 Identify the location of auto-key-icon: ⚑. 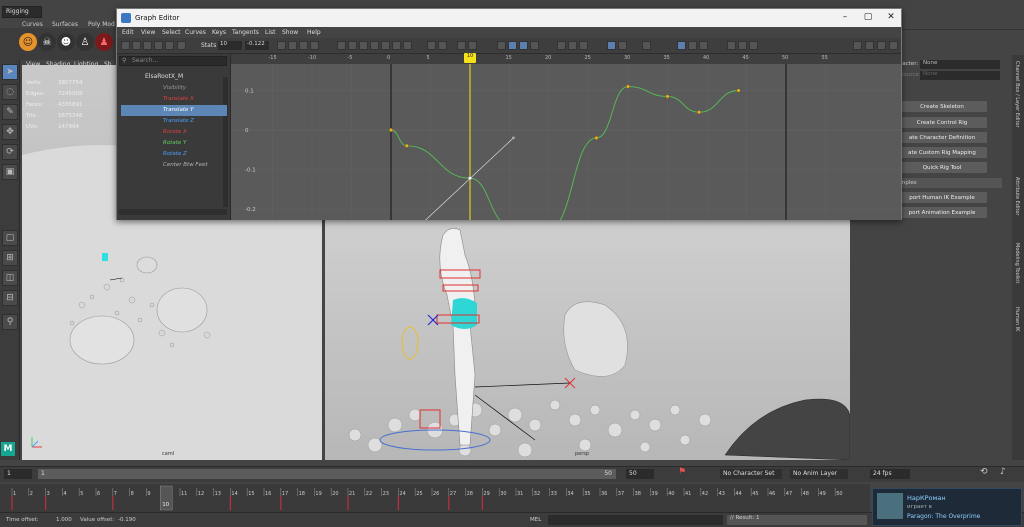
(682, 472).